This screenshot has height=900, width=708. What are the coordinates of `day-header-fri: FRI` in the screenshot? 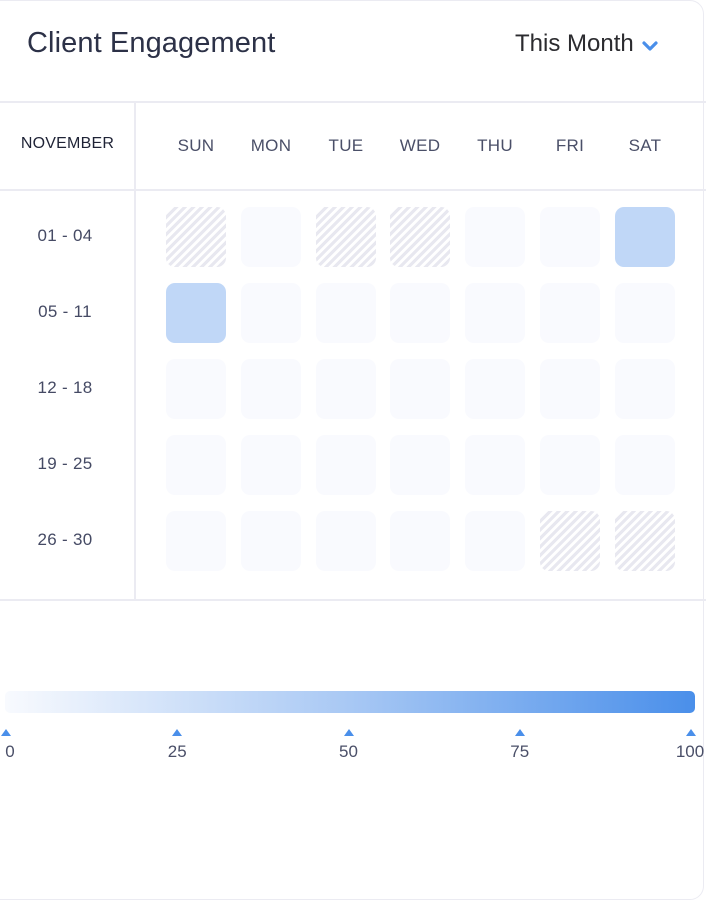 It's located at (570, 145).